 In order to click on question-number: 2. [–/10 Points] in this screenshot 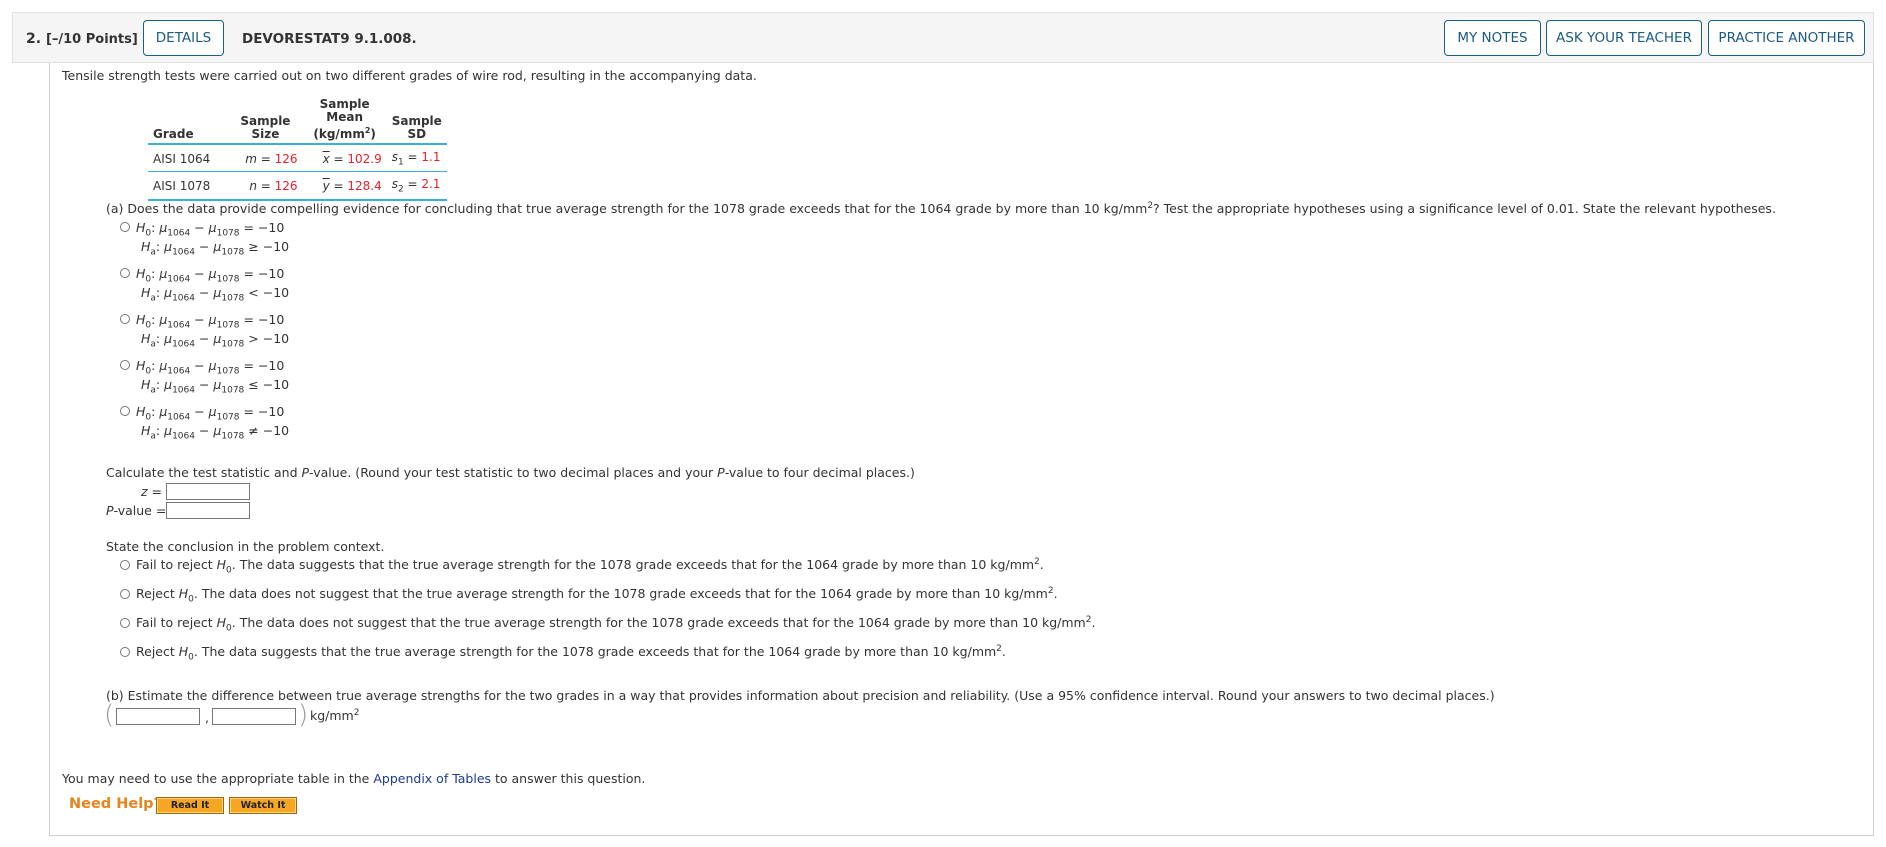, I will do `click(82, 39)`.